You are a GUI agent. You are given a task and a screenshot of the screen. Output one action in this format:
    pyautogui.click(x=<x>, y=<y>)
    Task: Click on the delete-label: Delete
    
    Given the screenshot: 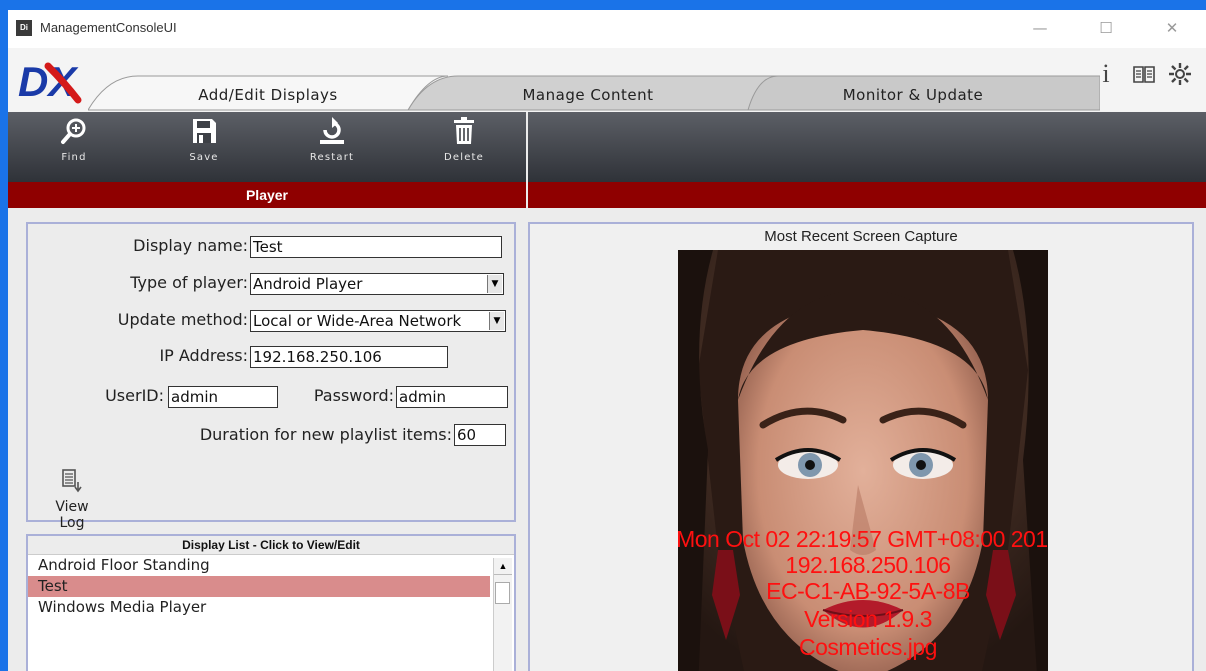 What is the action you would take?
    pyautogui.click(x=464, y=157)
    